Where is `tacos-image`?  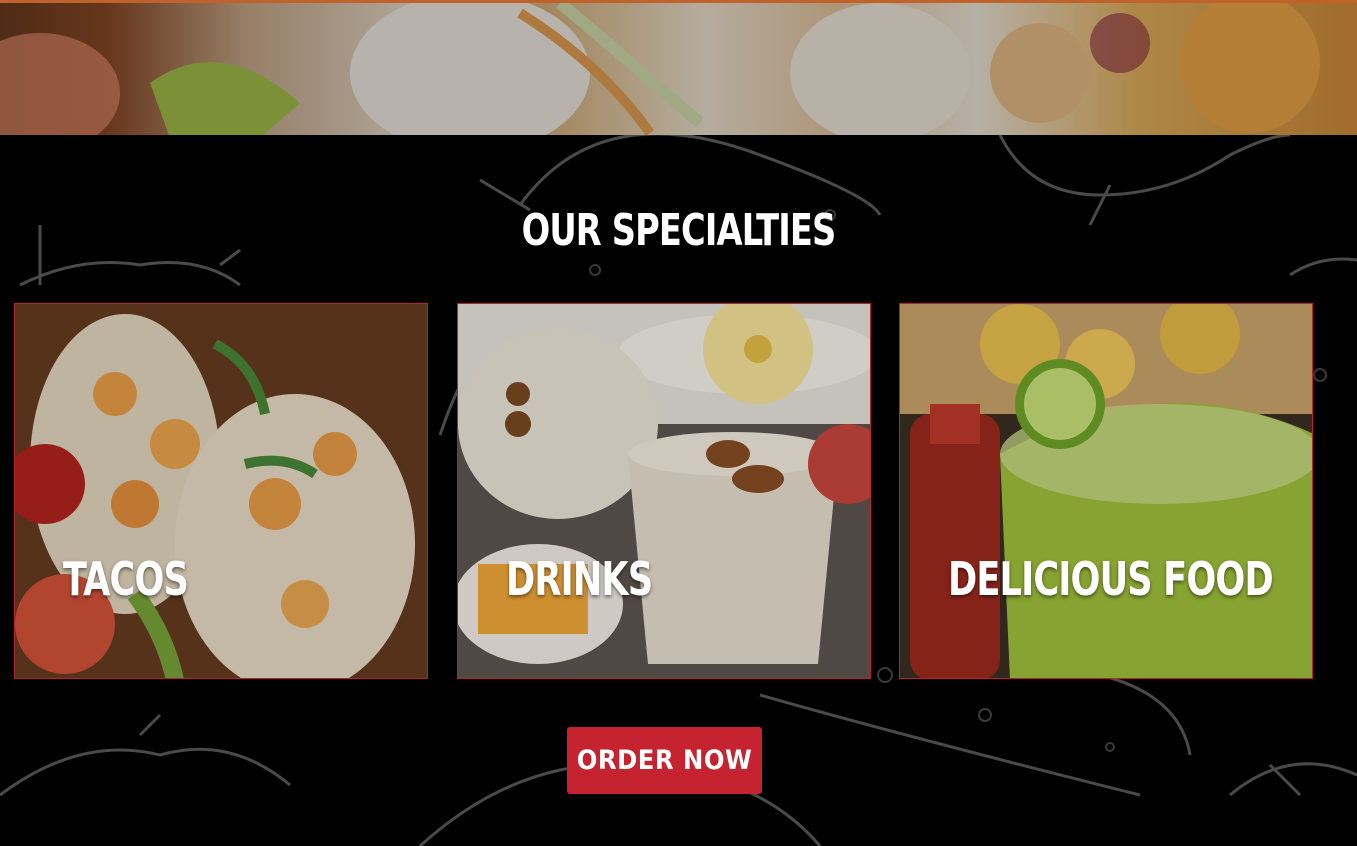
tacos-image is located at coordinates (221, 491).